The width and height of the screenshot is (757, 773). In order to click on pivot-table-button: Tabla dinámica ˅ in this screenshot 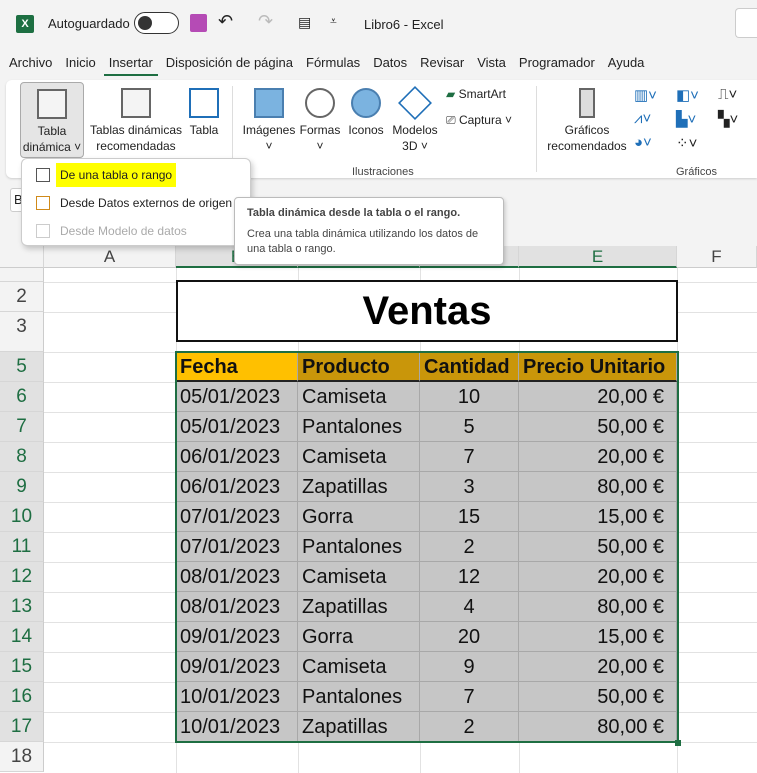, I will do `click(52, 120)`.